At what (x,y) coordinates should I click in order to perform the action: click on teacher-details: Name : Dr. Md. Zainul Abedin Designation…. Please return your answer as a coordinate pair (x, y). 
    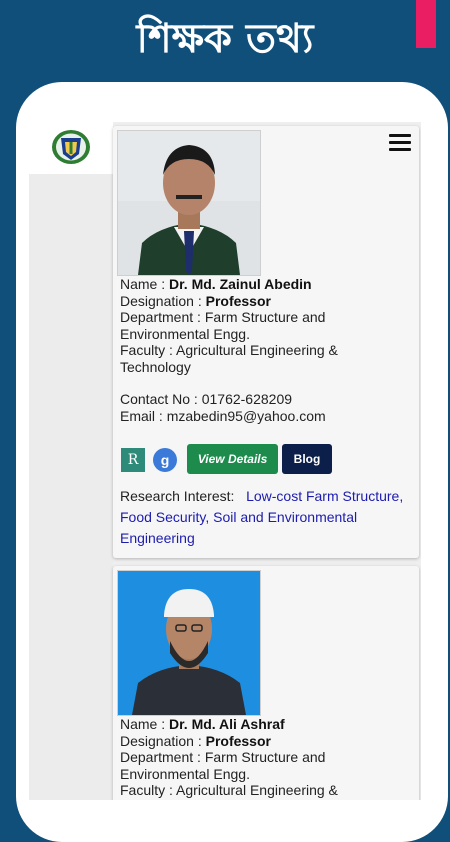
    Looking at the image, I should click on (265, 350).